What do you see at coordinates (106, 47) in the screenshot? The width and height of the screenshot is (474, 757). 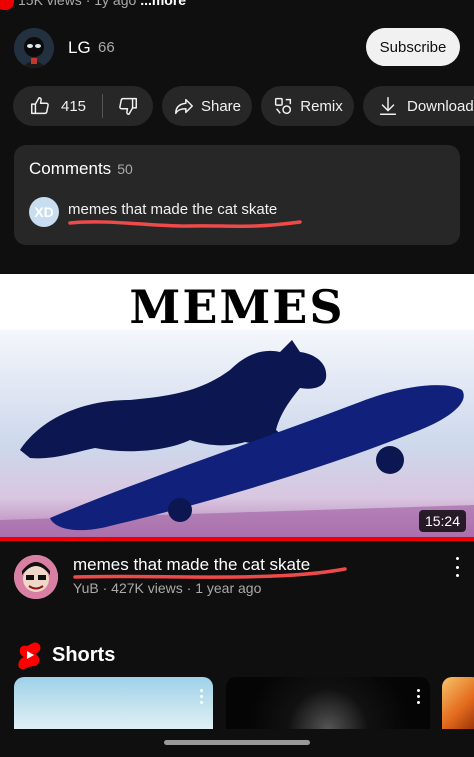 I see `subscriber-count: 66` at bounding box center [106, 47].